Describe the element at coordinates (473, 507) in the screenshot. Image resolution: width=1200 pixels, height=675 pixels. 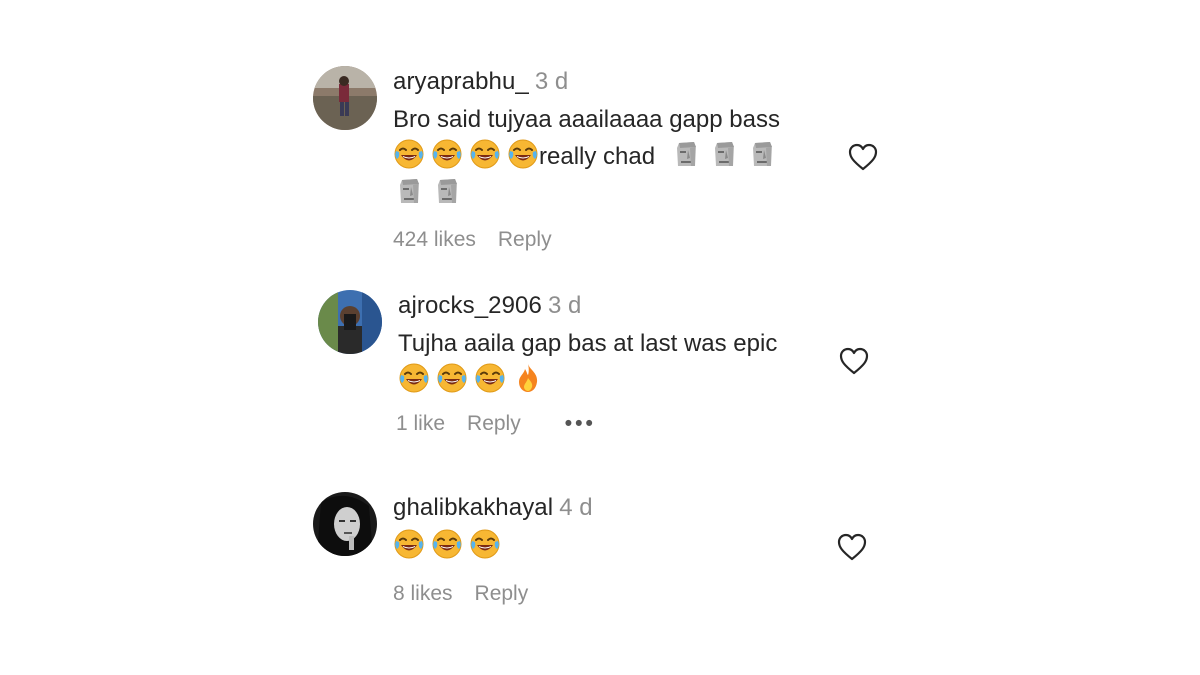
I see `username: ghalibkakhayal` at that location.